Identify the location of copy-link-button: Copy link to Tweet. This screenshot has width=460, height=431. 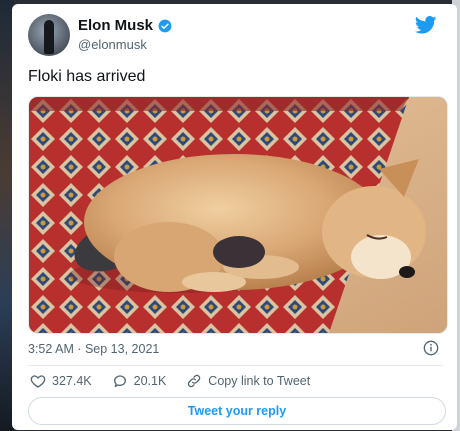
(248, 381).